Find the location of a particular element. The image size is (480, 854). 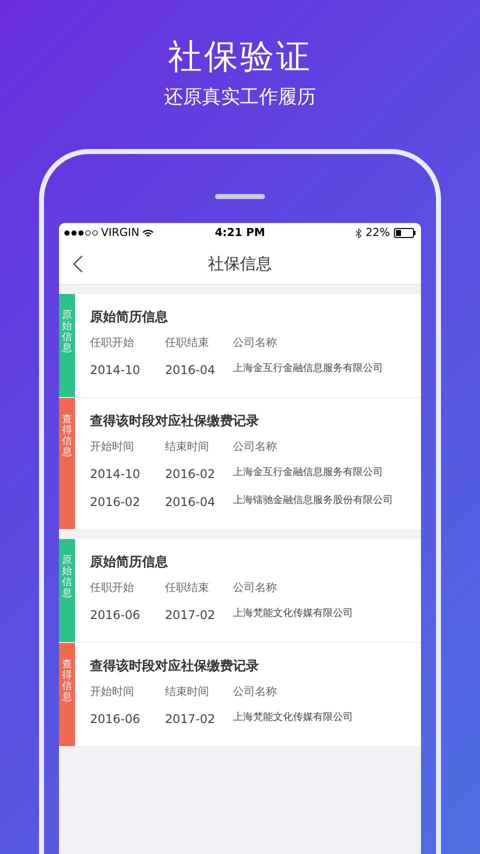

subheadline: 还原真实工作履历 is located at coordinates (240, 97).